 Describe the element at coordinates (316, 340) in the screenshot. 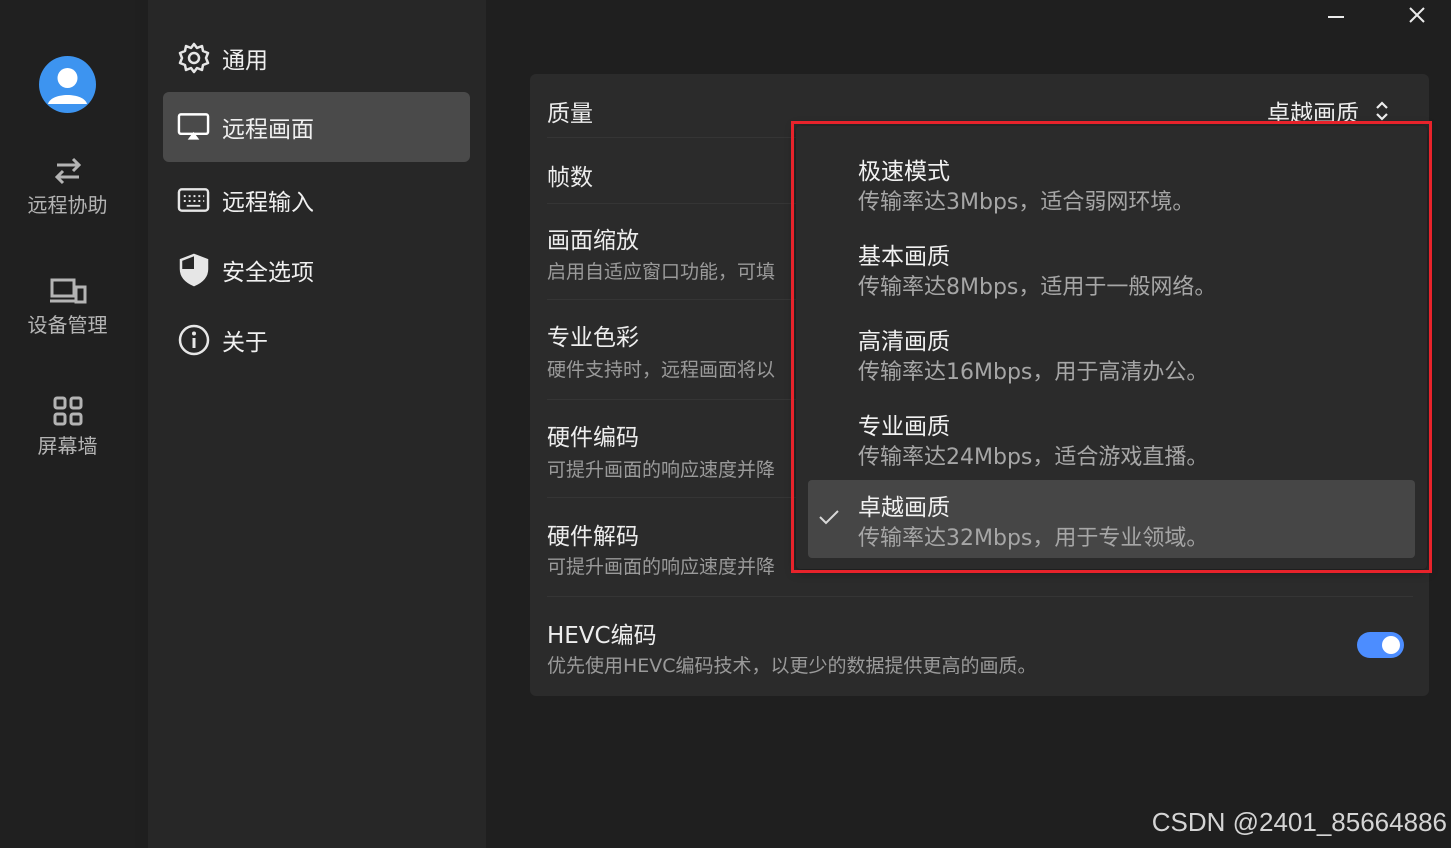

I see `menu-item-about: 关于` at that location.